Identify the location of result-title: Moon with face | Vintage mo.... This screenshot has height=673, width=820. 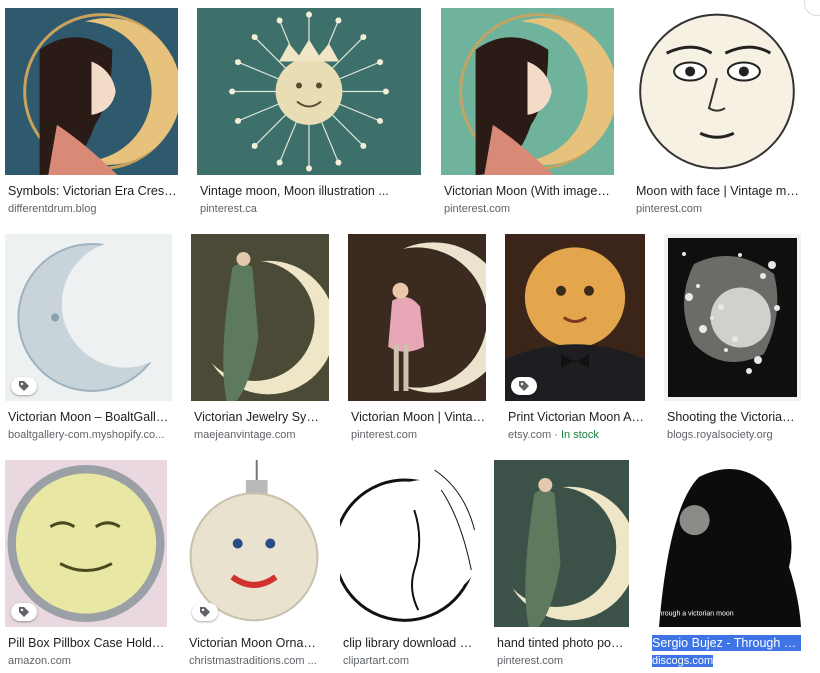
(718, 191).